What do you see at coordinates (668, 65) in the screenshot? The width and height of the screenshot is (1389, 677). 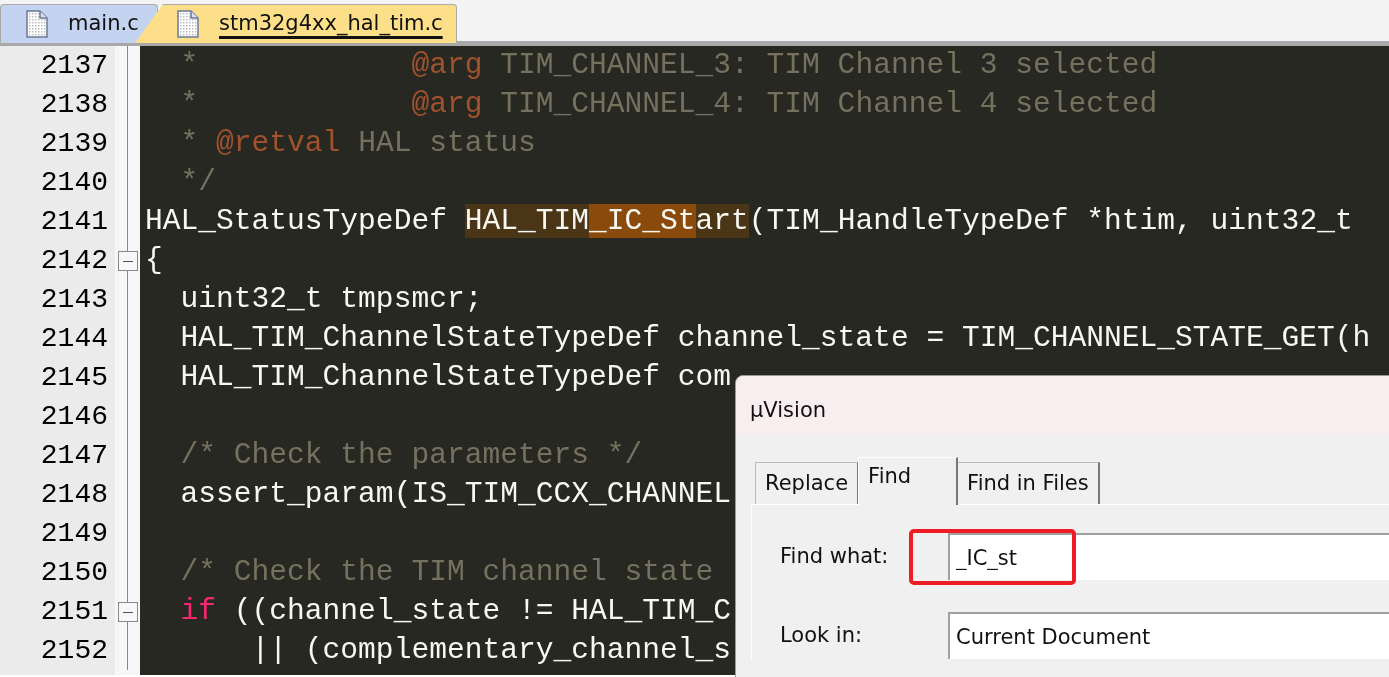 I see `code-line: * @arg TIM_CHANNEL_3: TIM Channel 3 selected` at bounding box center [668, 65].